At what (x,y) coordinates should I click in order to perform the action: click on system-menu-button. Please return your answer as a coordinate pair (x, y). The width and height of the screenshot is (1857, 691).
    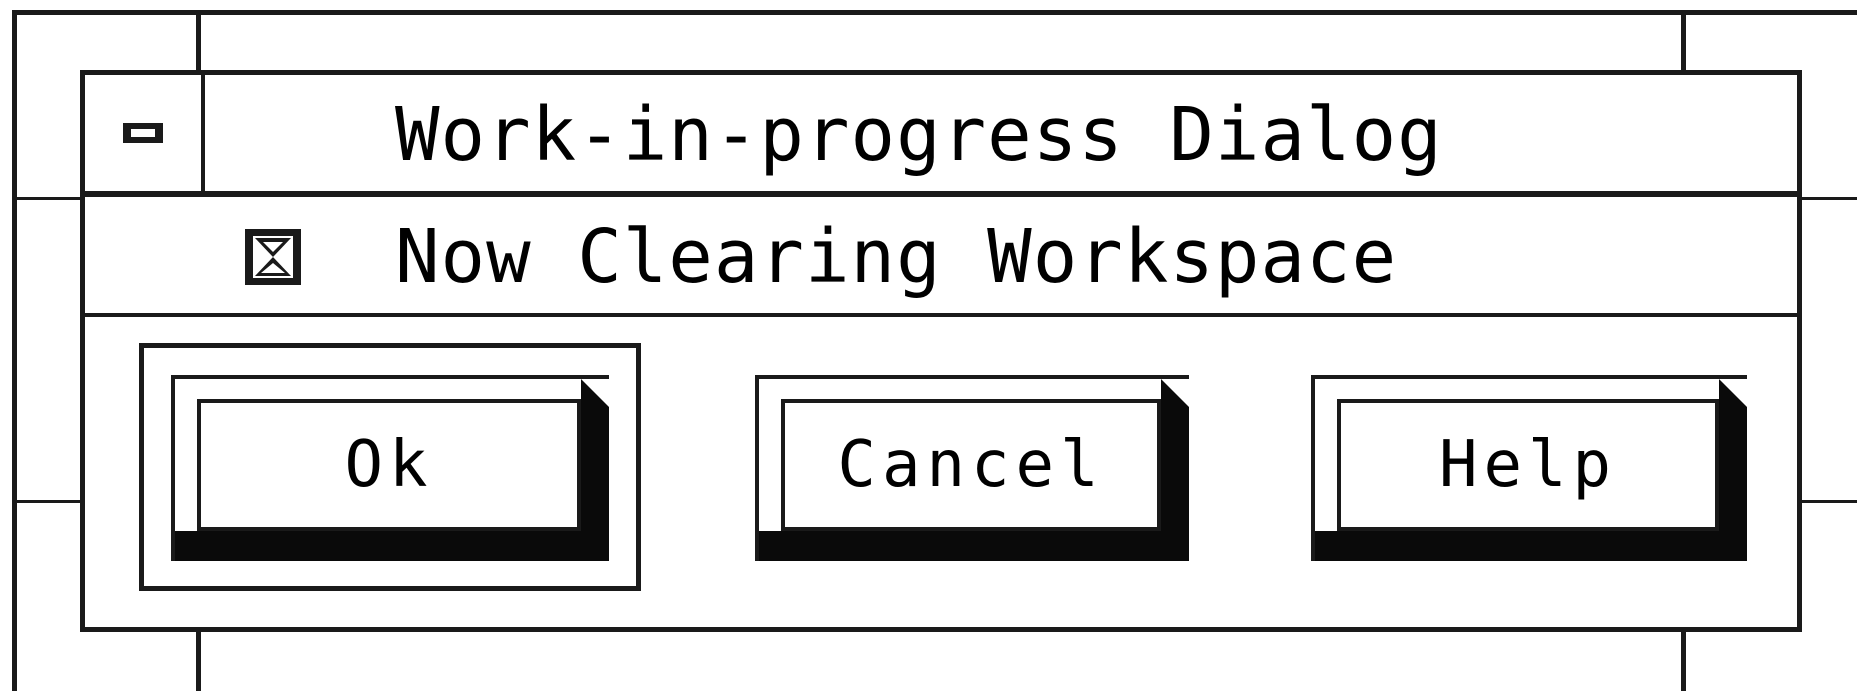
    Looking at the image, I should click on (145, 133).